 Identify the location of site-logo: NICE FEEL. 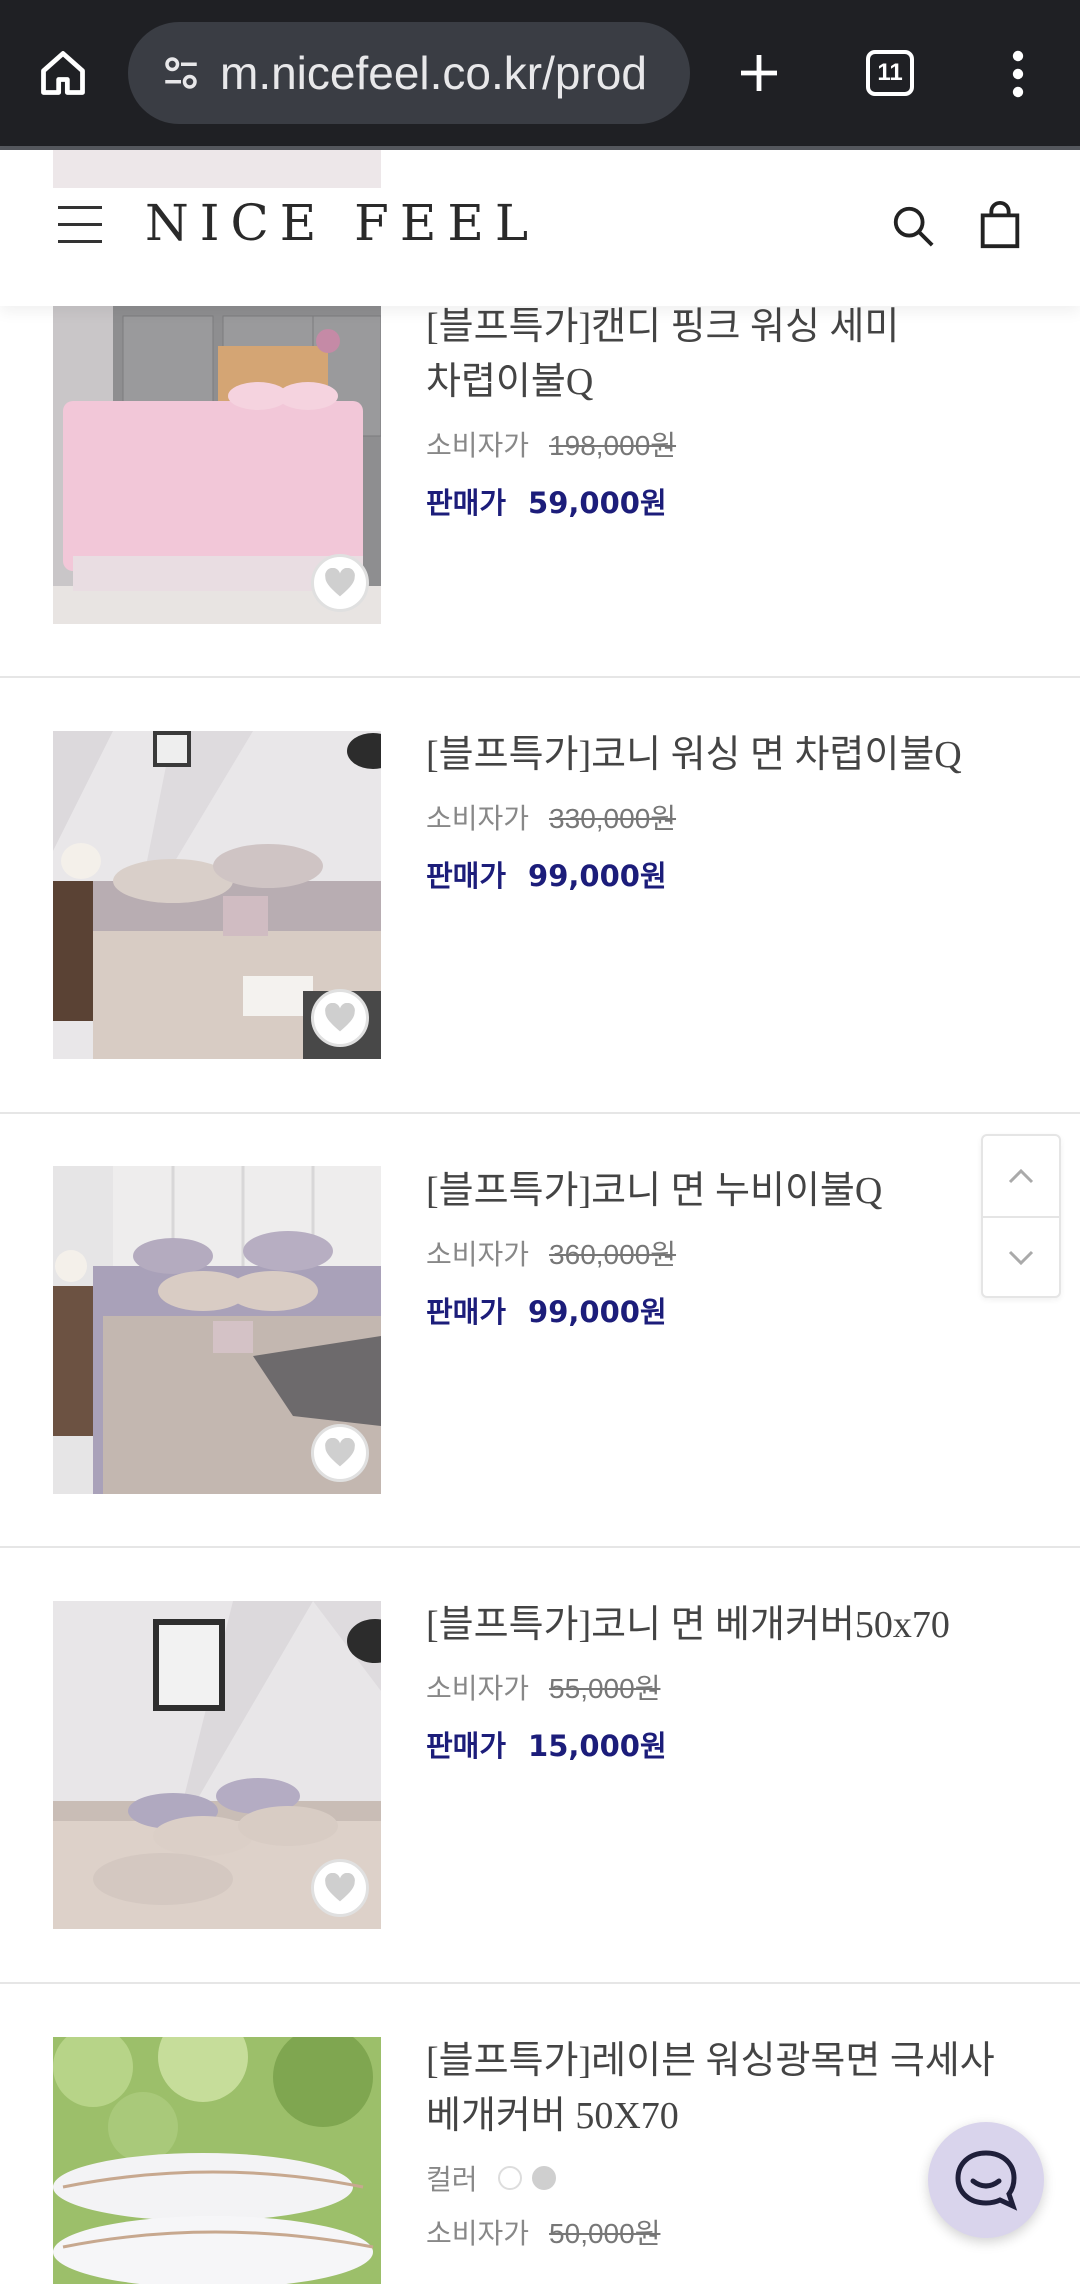
(342, 223).